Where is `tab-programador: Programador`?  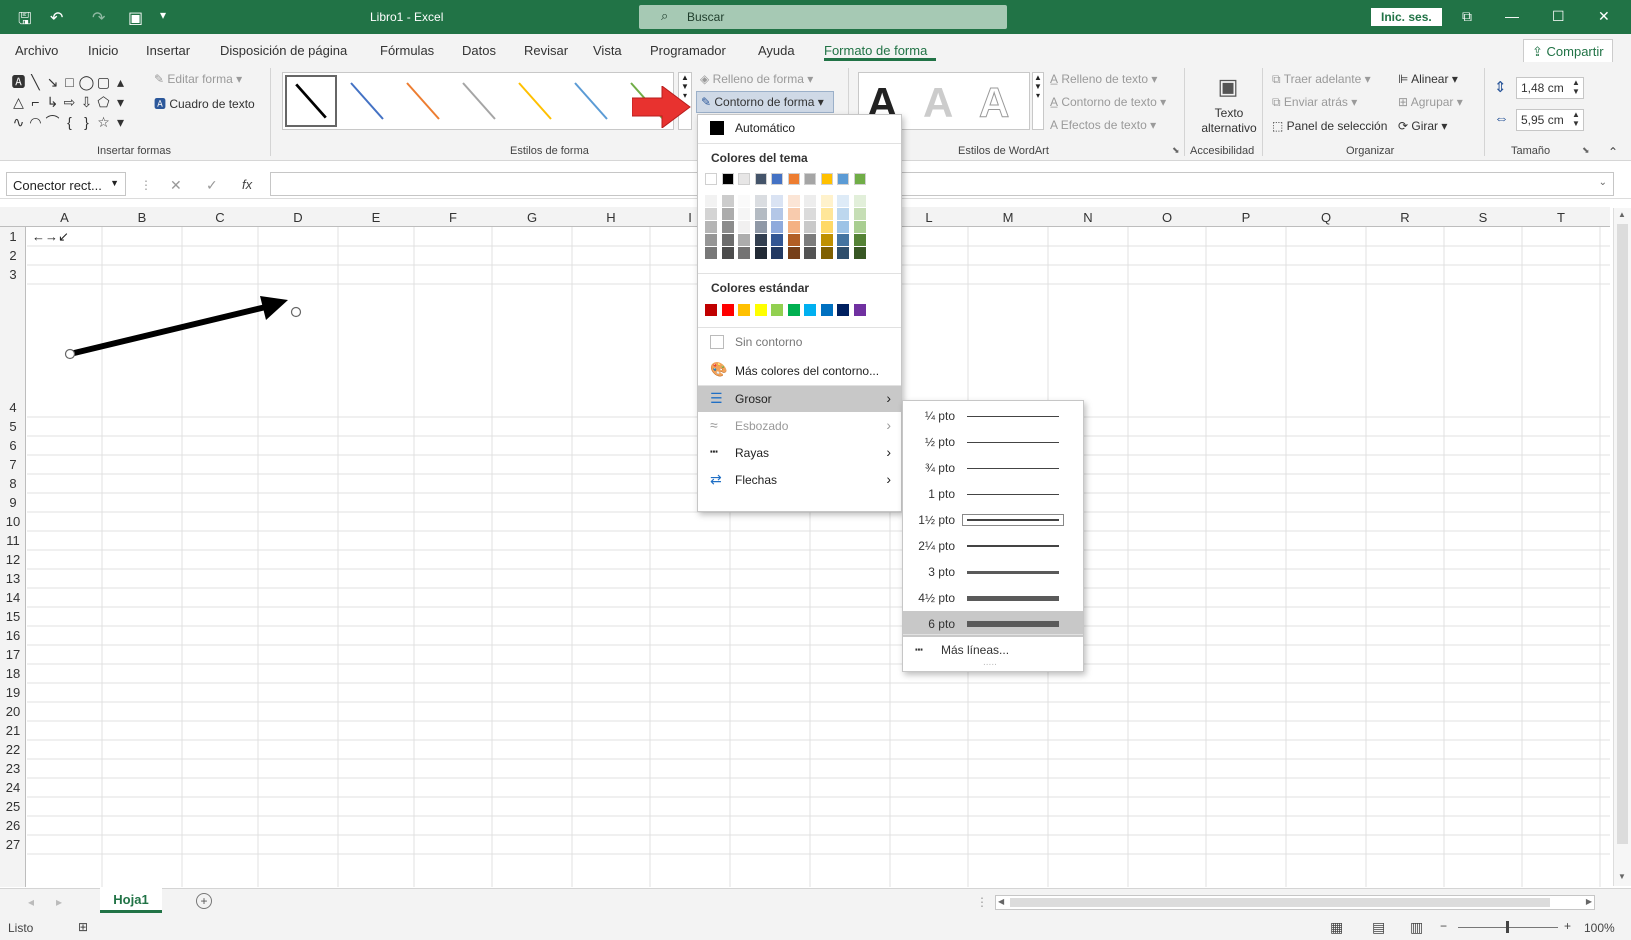 tab-programador: Programador is located at coordinates (688, 50).